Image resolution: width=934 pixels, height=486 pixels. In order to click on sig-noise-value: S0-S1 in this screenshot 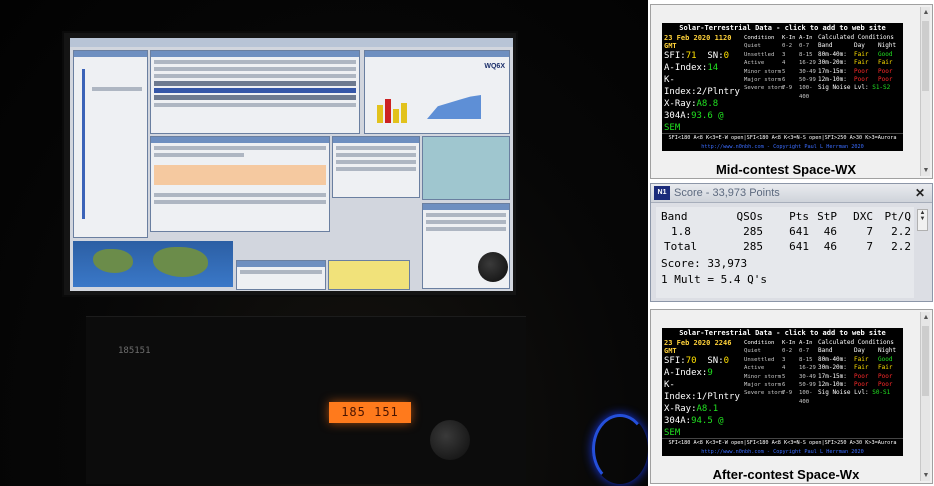, I will do `click(881, 393)`.